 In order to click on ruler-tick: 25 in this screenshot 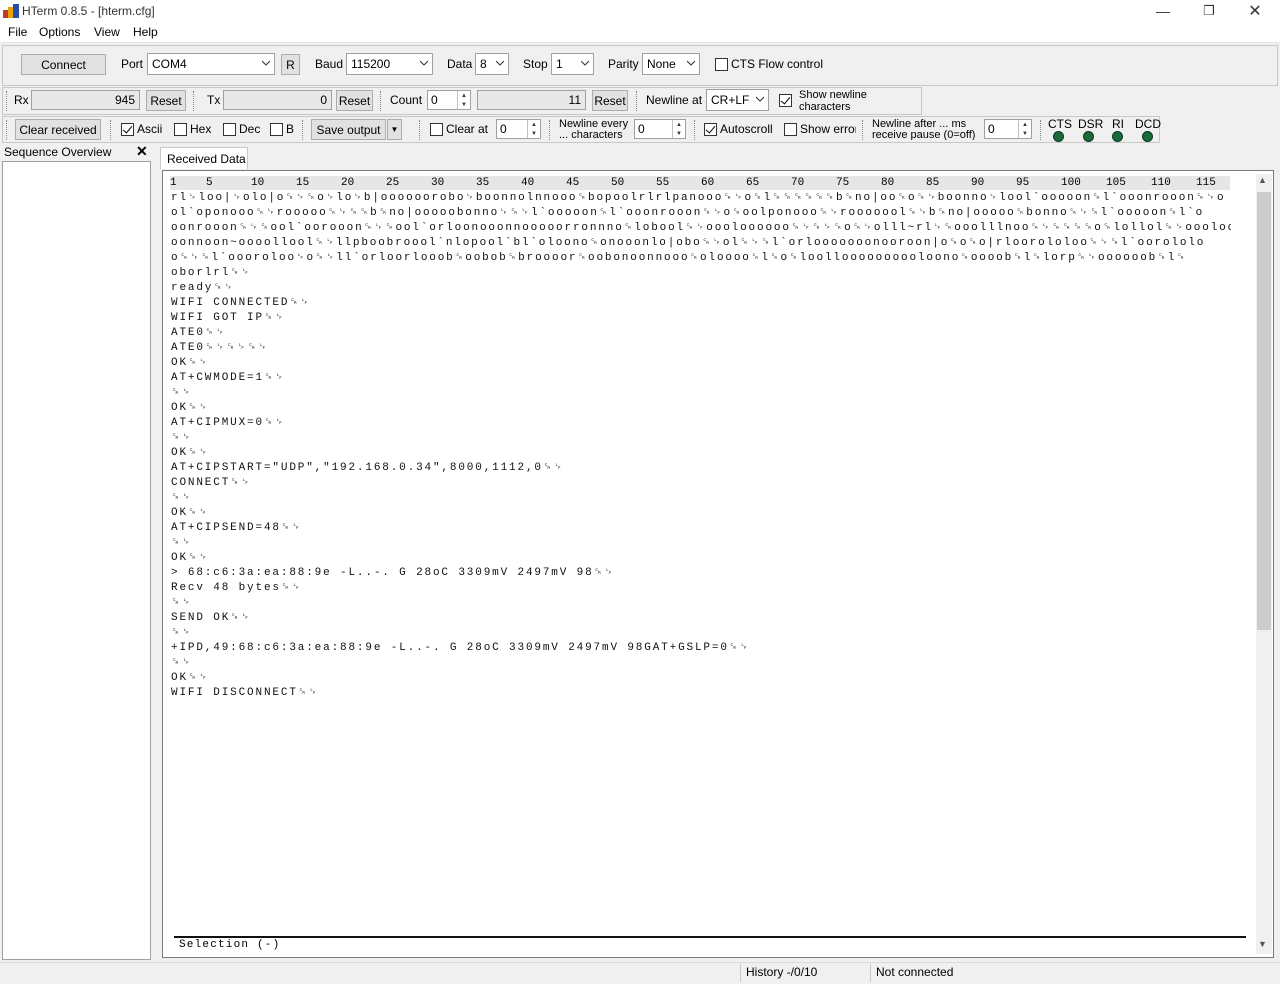, I will do `click(393, 183)`.